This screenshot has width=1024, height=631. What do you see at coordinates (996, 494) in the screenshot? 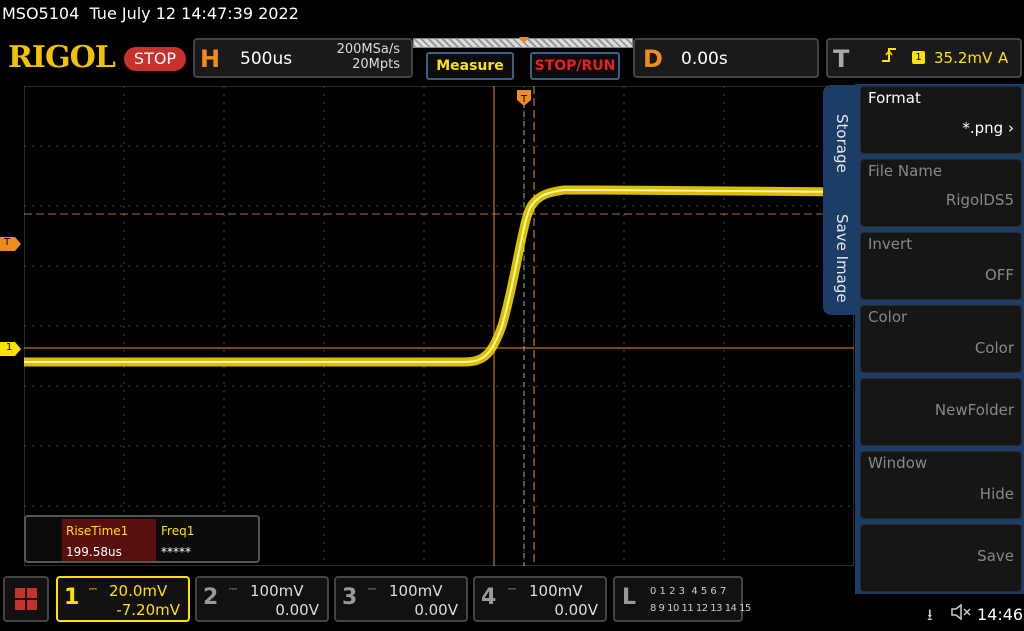
I see `menu-item-window-value: Hide` at bounding box center [996, 494].